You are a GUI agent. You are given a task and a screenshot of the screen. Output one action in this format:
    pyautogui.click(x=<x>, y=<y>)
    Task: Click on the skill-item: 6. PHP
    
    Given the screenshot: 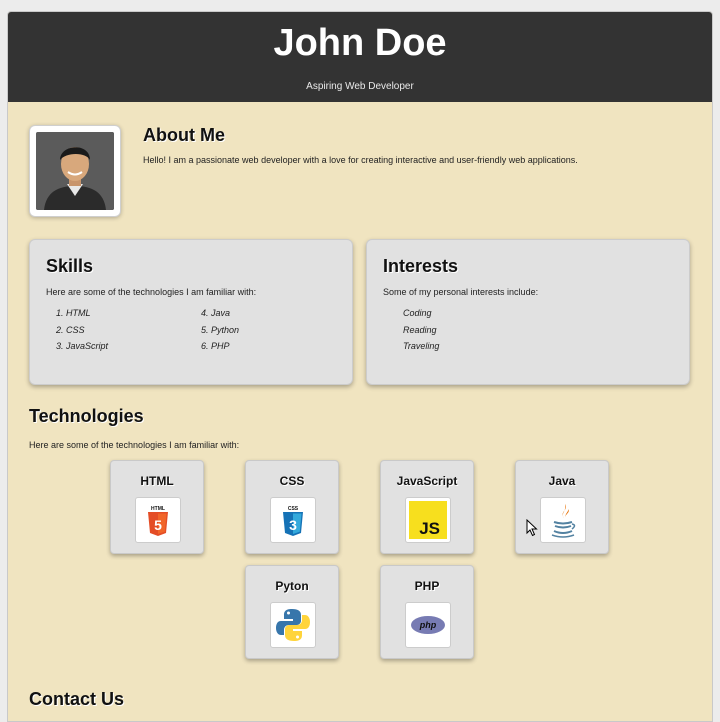 What is the action you would take?
    pyautogui.click(x=215, y=346)
    